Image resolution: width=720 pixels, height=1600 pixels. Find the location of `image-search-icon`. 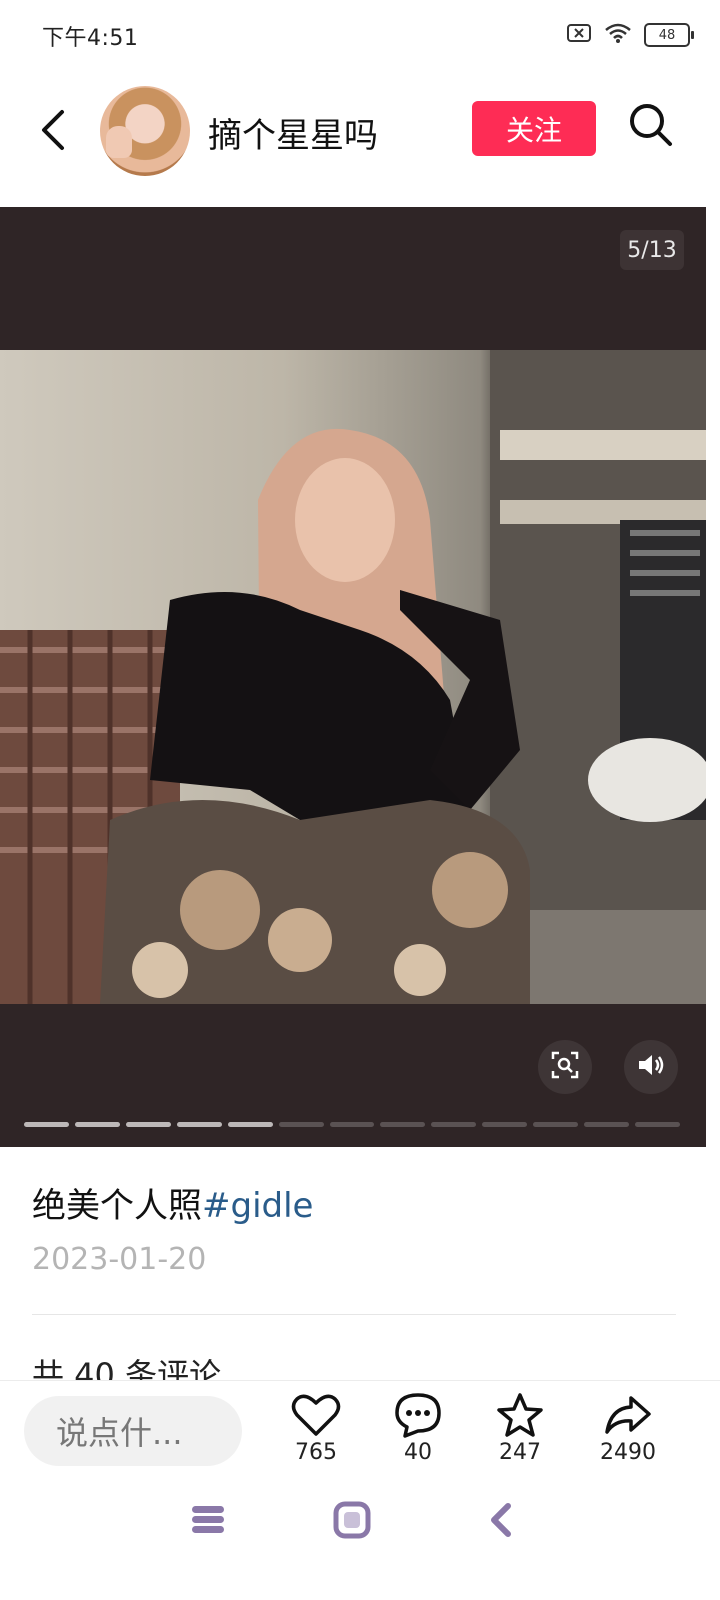

image-search-icon is located at coordinates (565, 1067).